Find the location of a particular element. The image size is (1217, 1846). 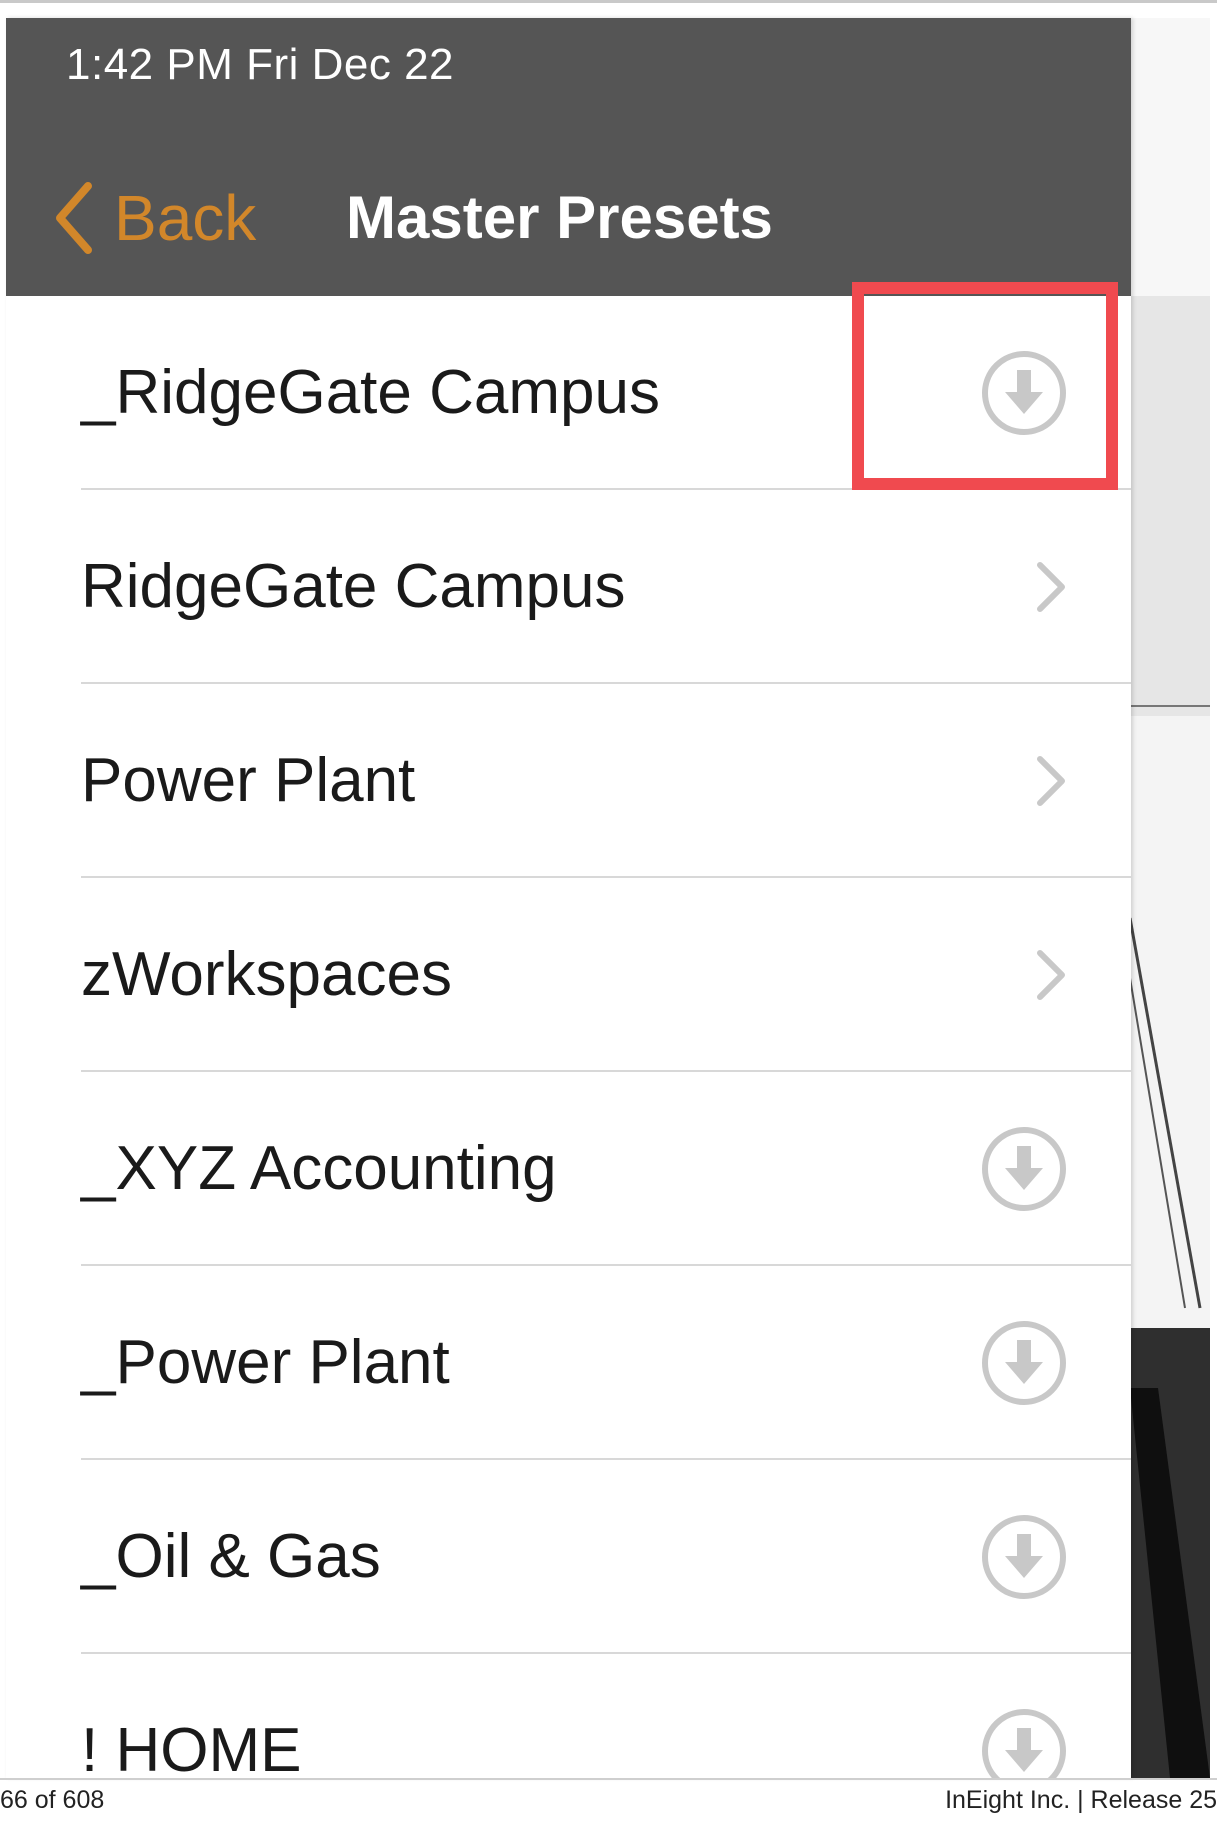

list-item-label: zWorkspaces is located at coordinates (266, 974).